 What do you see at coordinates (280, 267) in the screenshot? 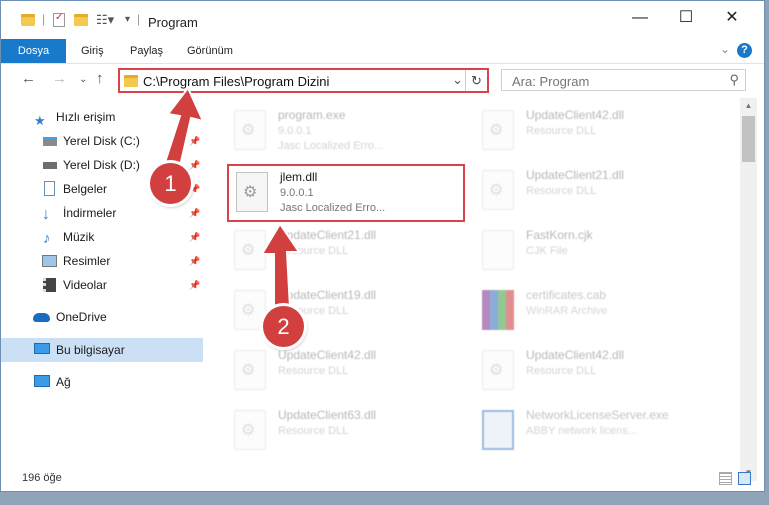
I see `arrow-to-file` at bounding box center [280, 267].